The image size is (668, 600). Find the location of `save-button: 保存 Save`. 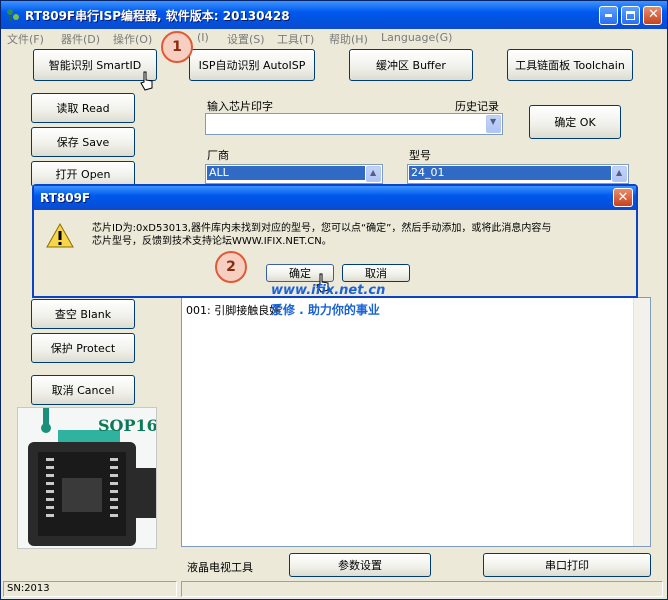

save-button: 保存 Save is located at coordinates (83, 142).